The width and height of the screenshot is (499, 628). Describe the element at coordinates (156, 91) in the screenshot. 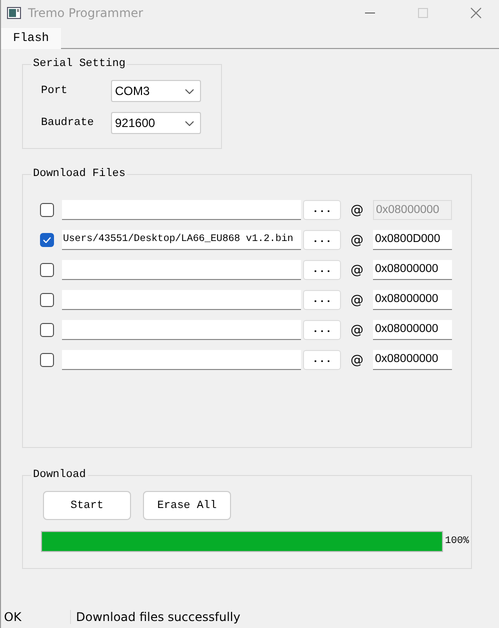

I see `dropdown: COM3` at that location.